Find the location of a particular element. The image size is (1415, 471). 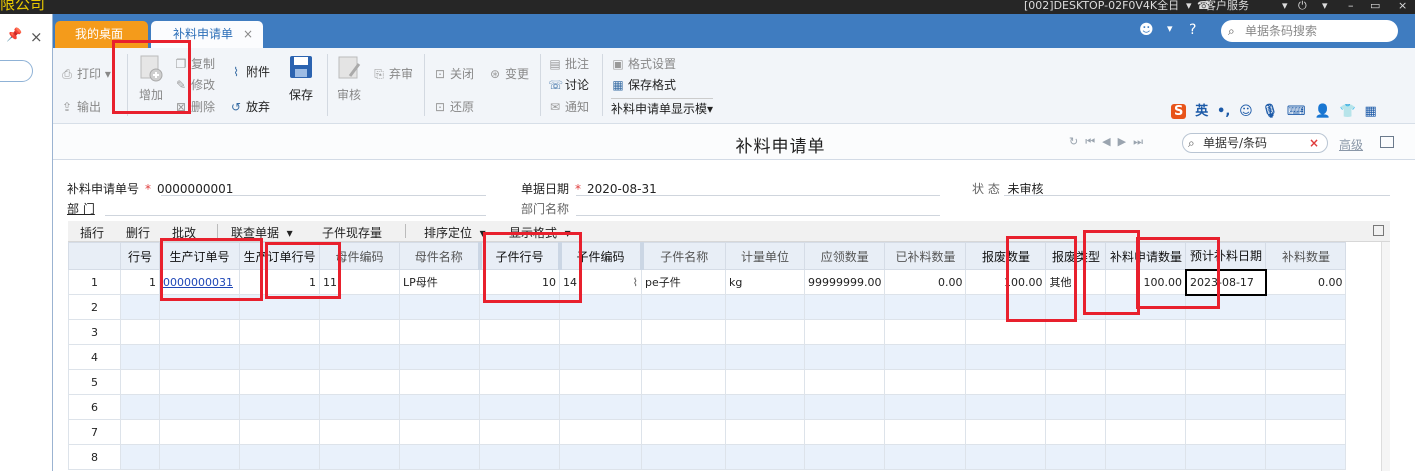

tab-my-desktop: 我的桌面 is located at coordinates (101, 34).